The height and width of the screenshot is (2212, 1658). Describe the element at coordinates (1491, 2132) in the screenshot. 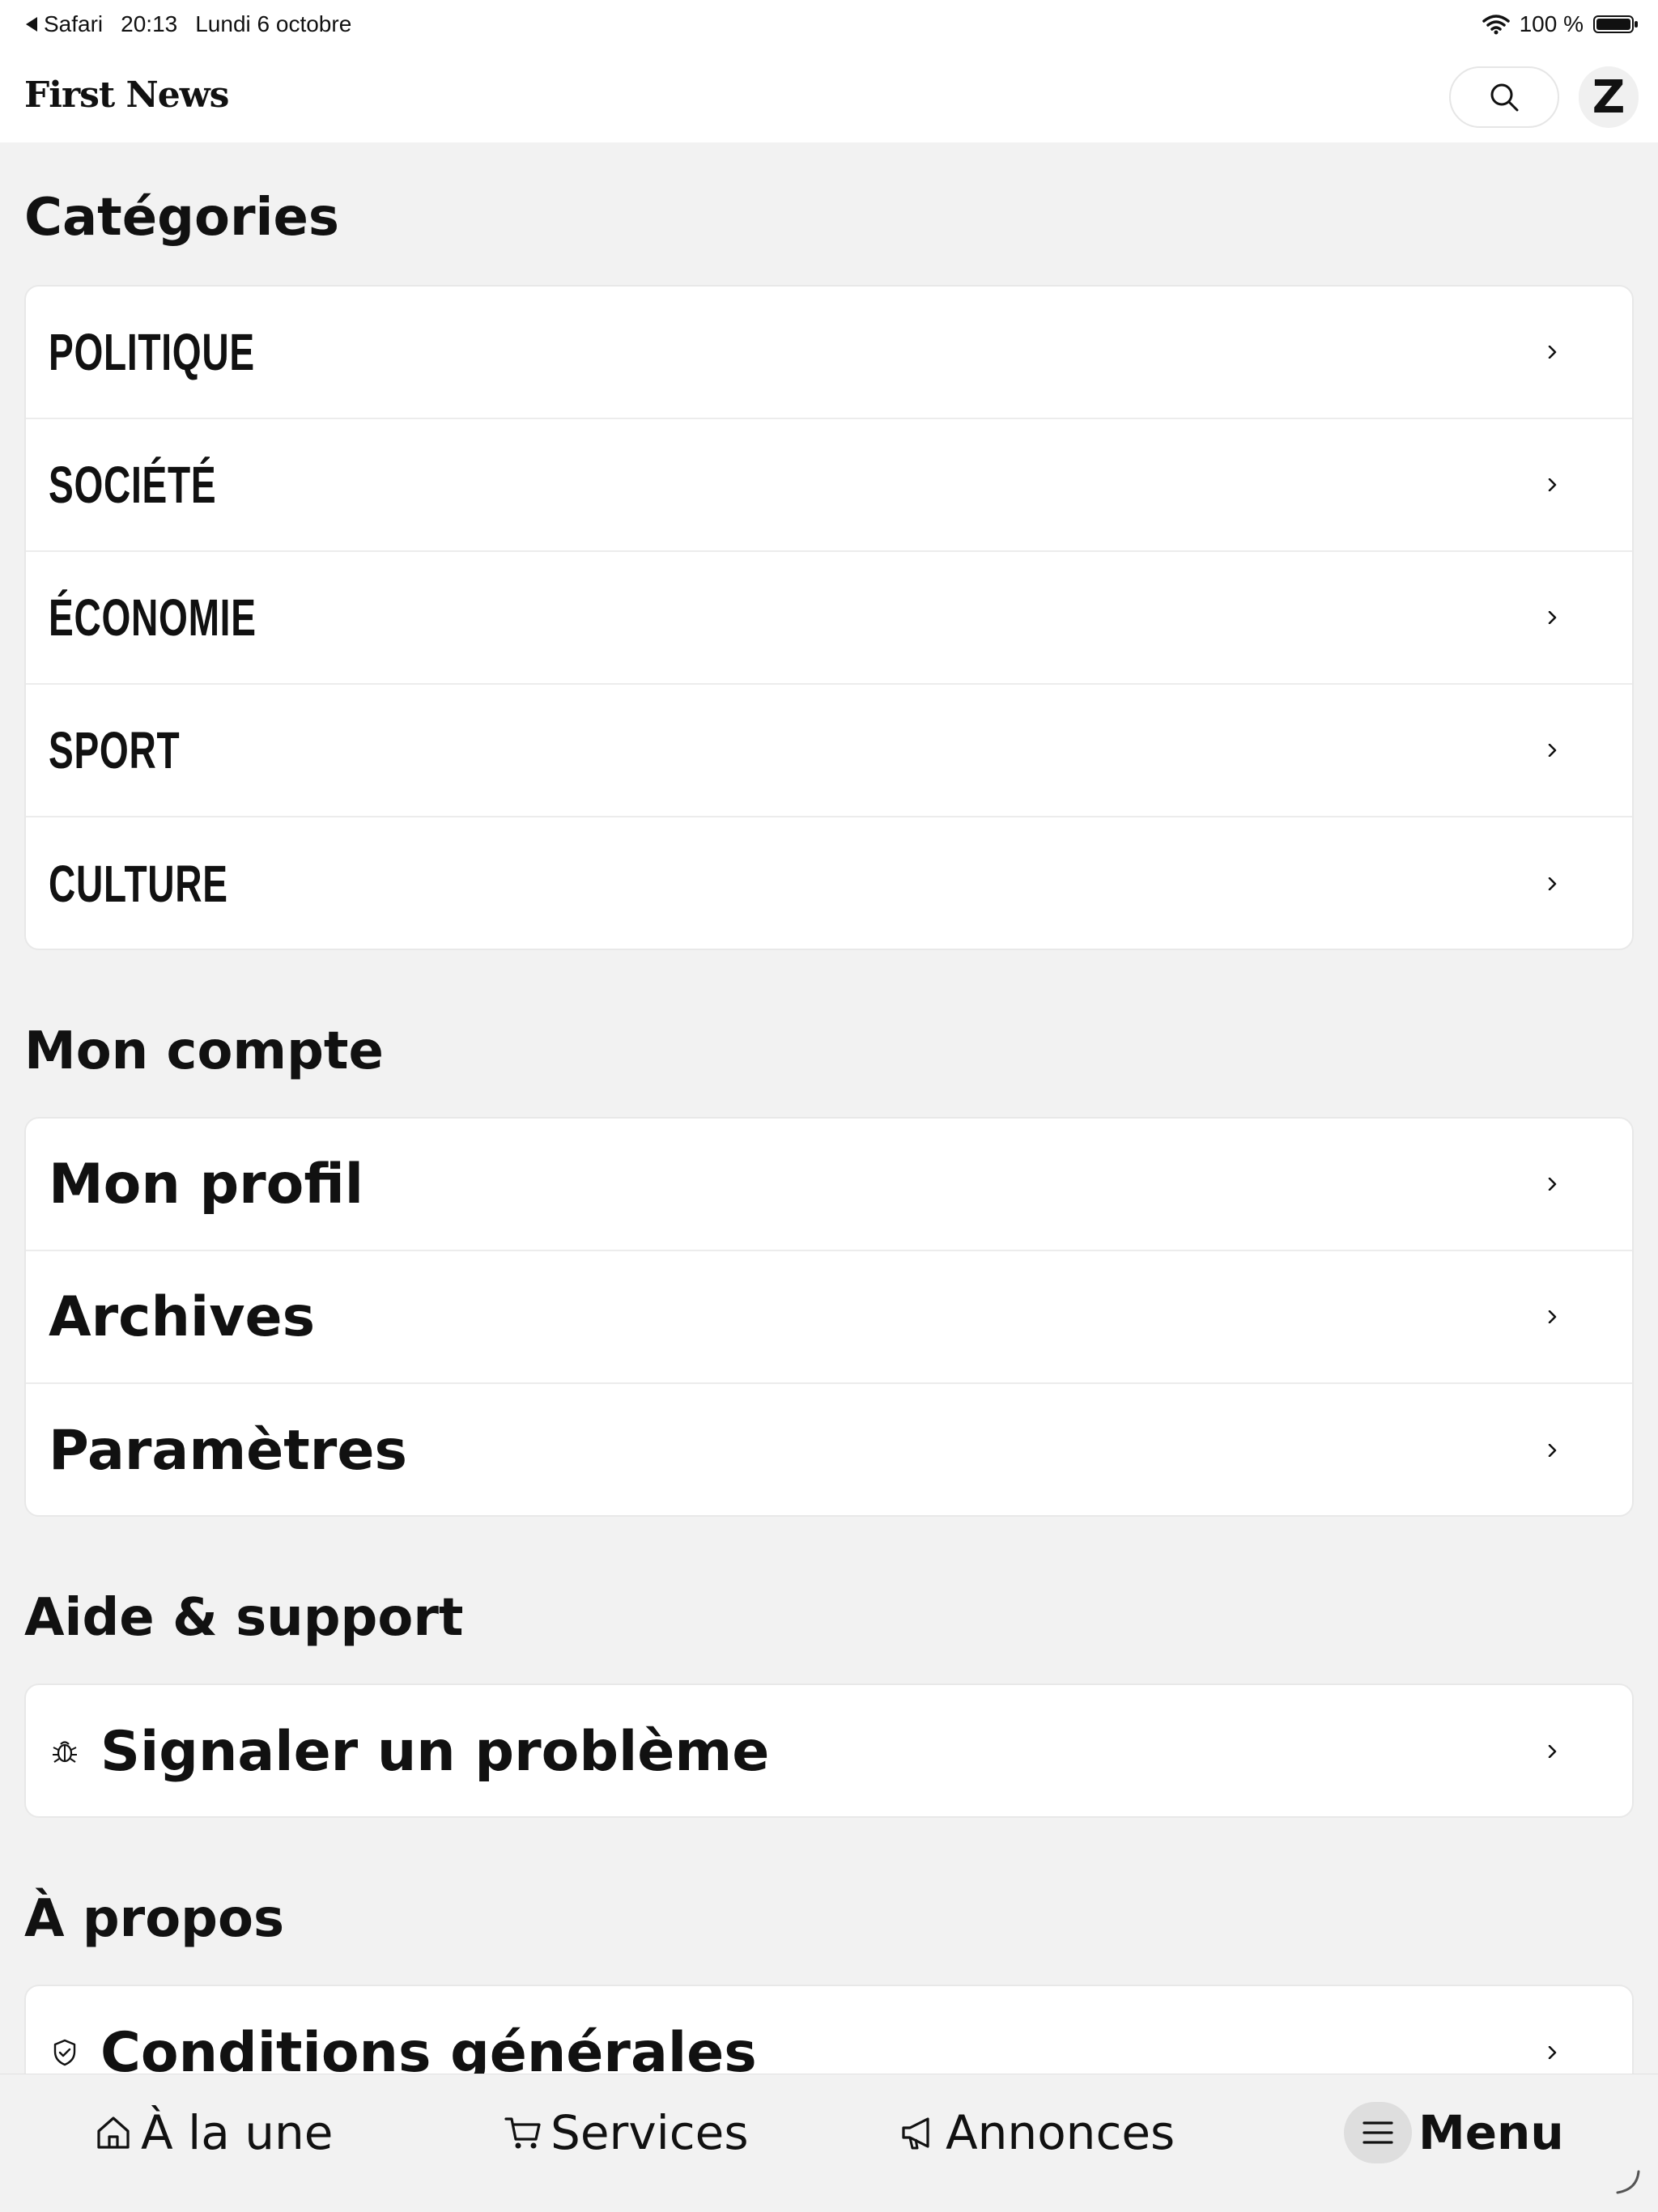

I see `nav-menu-label: Menu` at that location.